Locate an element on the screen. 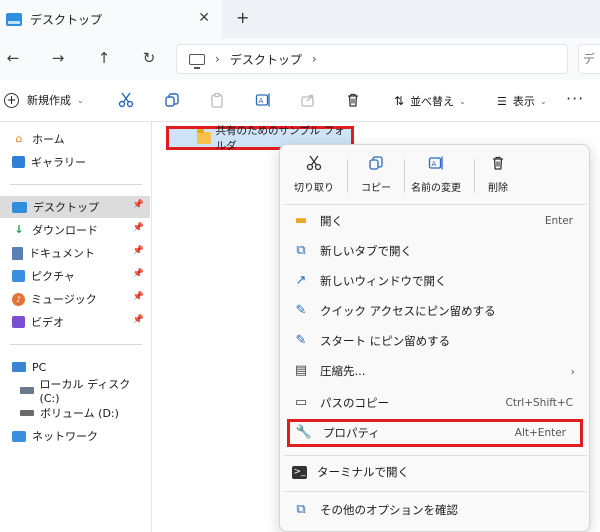 The height and width of the screenshot is (532, 600). sidebar-item-desktop: デスクトップ 📌 is located at coordinates (75, 207).